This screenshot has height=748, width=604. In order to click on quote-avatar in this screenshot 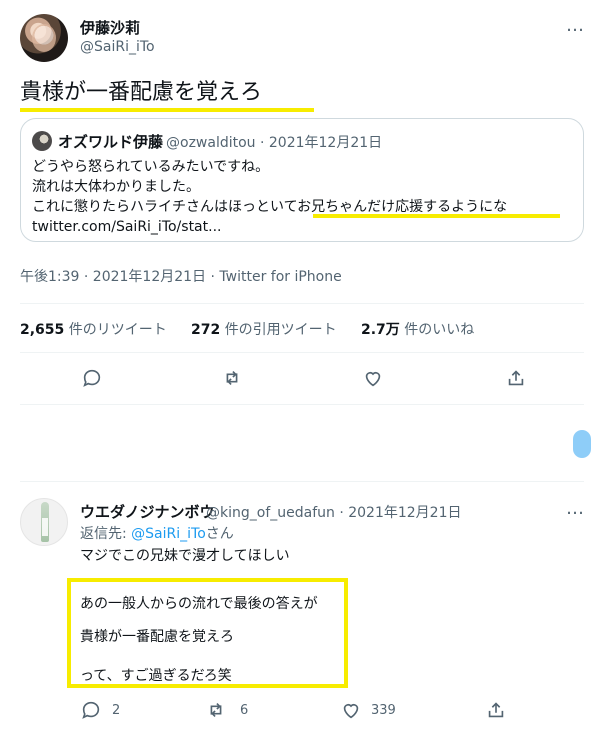, I will do `click(42, 141)`.